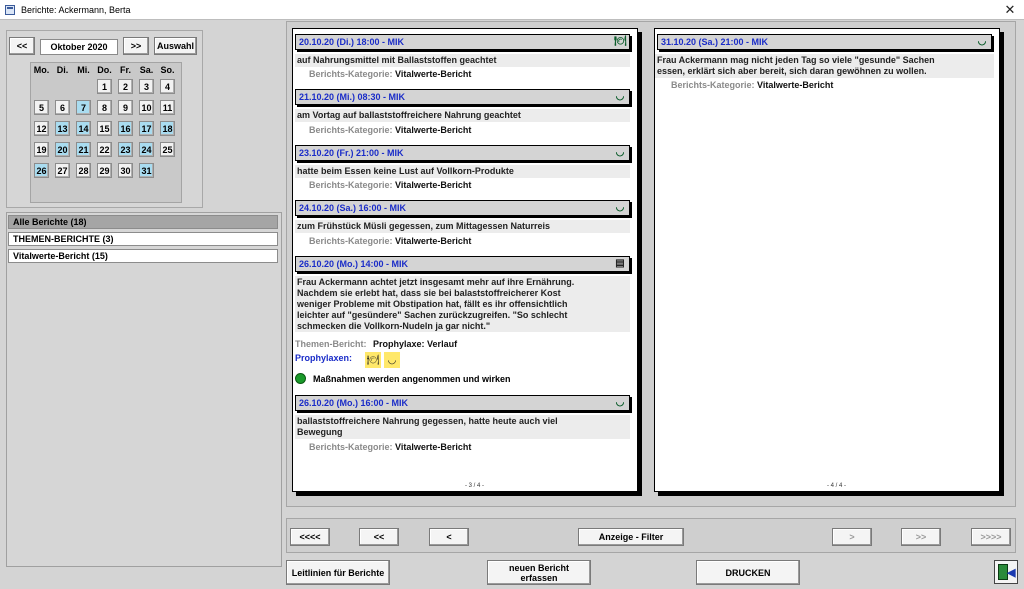 The height and width of the screenshot is (589, 1024). What do you see at coordinates (351, 153) in the screenshot?
I see `report-date: 23.10.20 (Fr.) 21:00 - MIK` at bounding box center [351, 153].